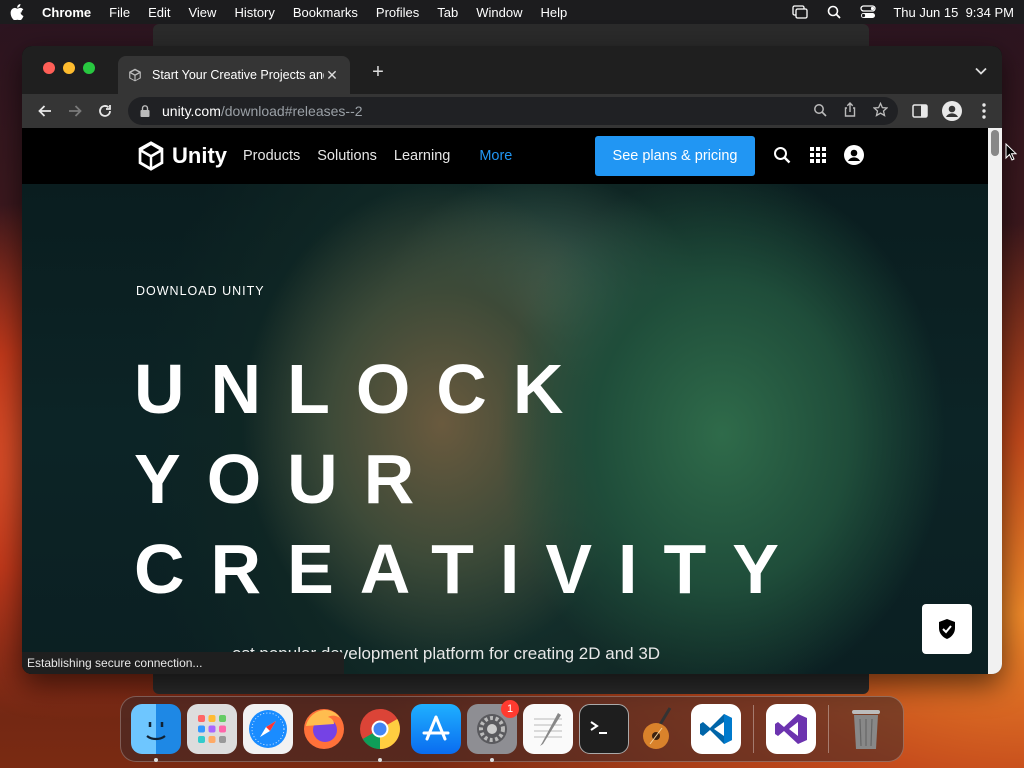  What do you see at coordinates (880, 110) in the screenshot?
I see `bookmark-star-icon` at bounding box center [880, 110].